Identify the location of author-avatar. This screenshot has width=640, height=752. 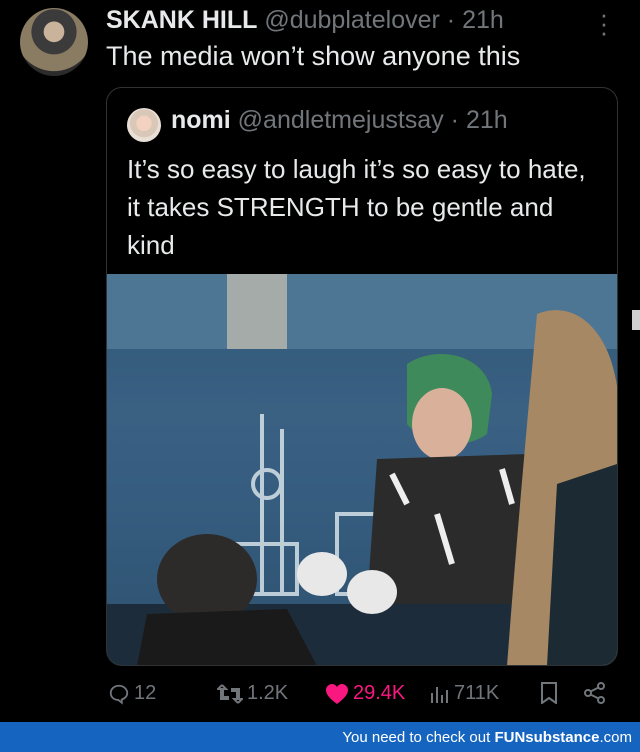
(54, 42).